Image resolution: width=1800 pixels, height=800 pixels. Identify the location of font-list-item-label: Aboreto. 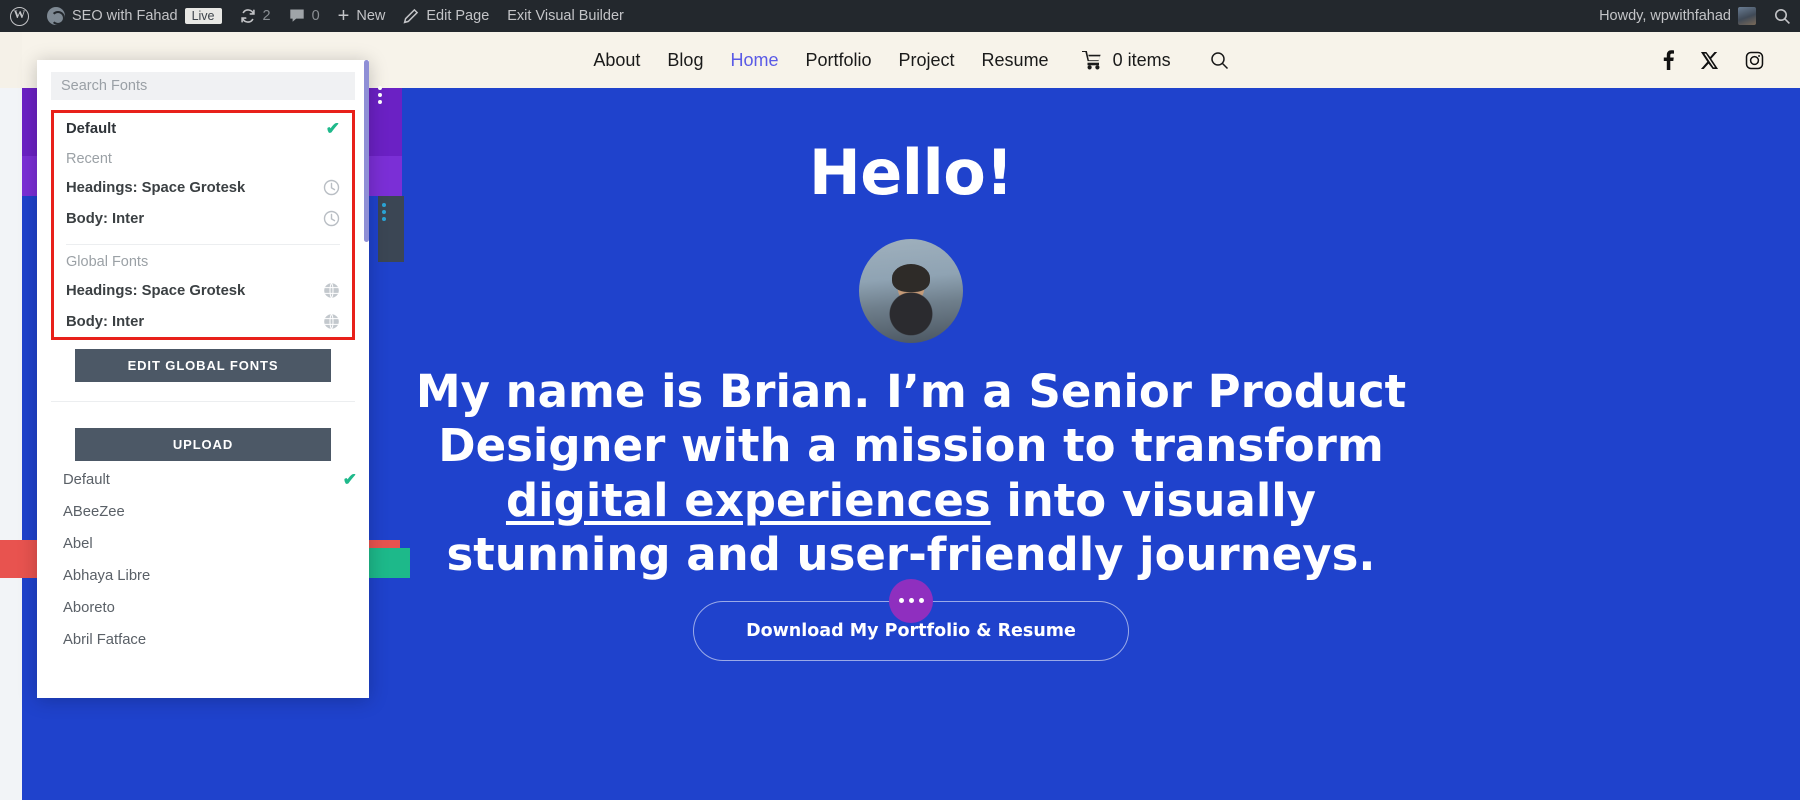
(89, 608).